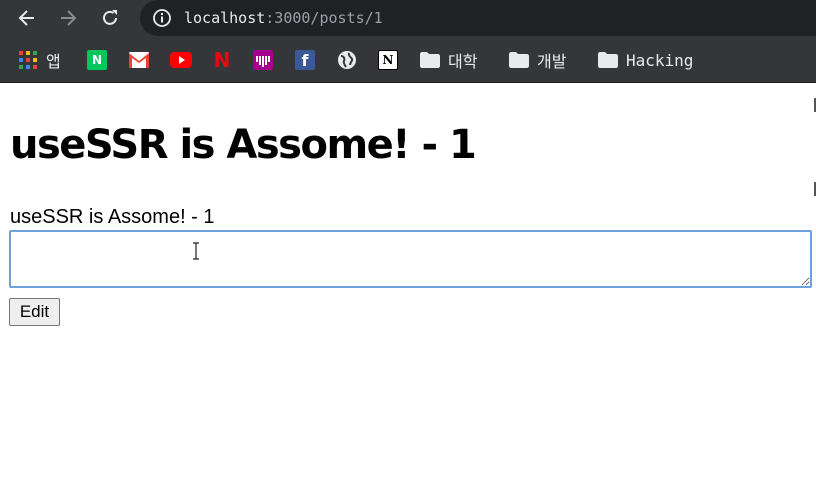 The height and width of the screenshot is (479, 816). I want to click on bookmark-music, so click(263, 60).